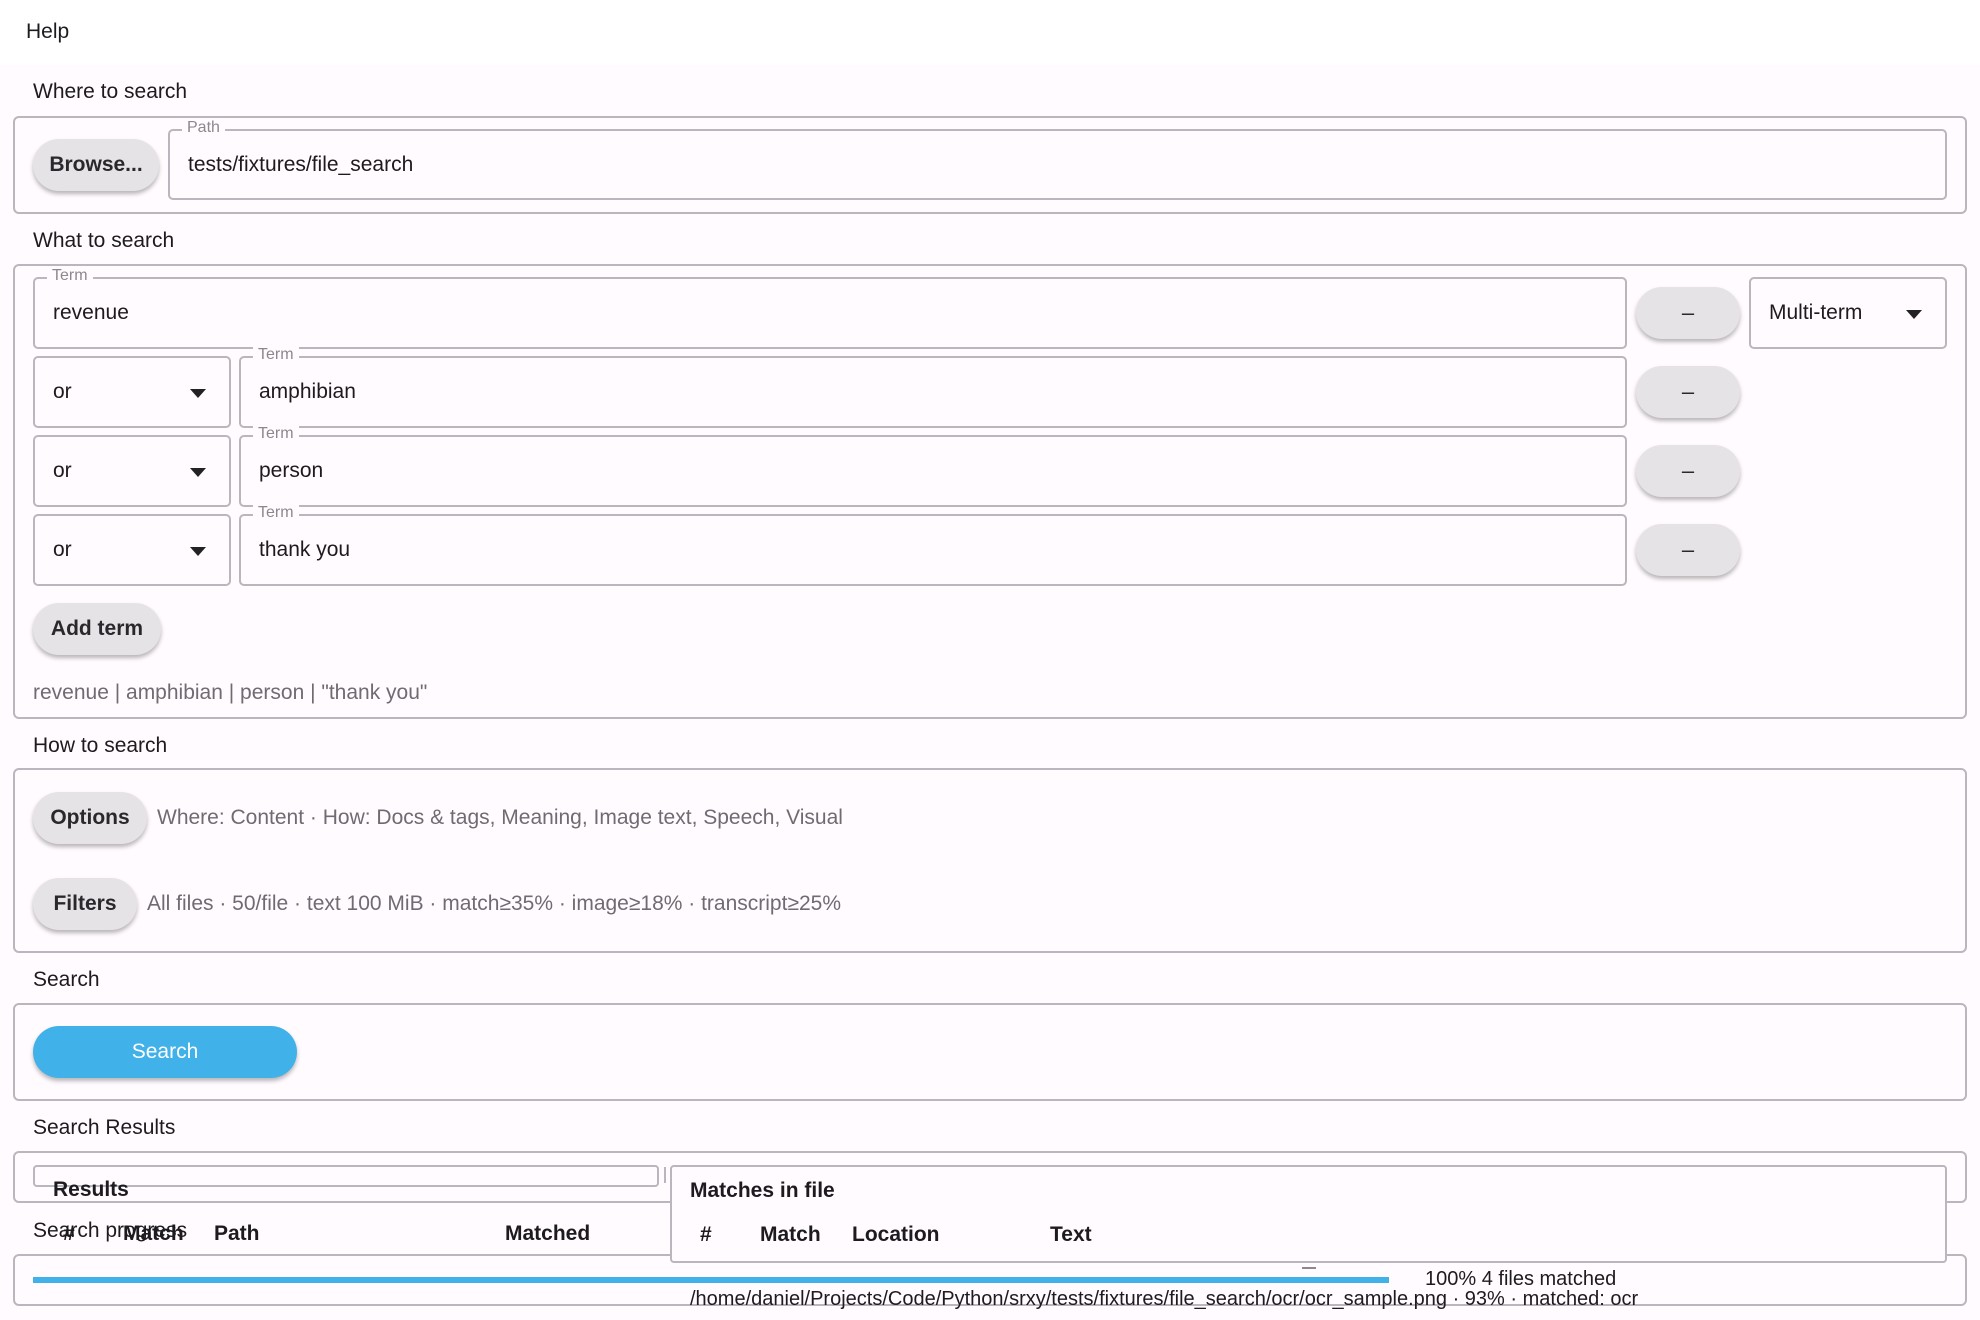  What do you see at coordinates (237, 1234) in the screenshot?
I see `results-col-path: Path` at bounding box center [237, 1234].